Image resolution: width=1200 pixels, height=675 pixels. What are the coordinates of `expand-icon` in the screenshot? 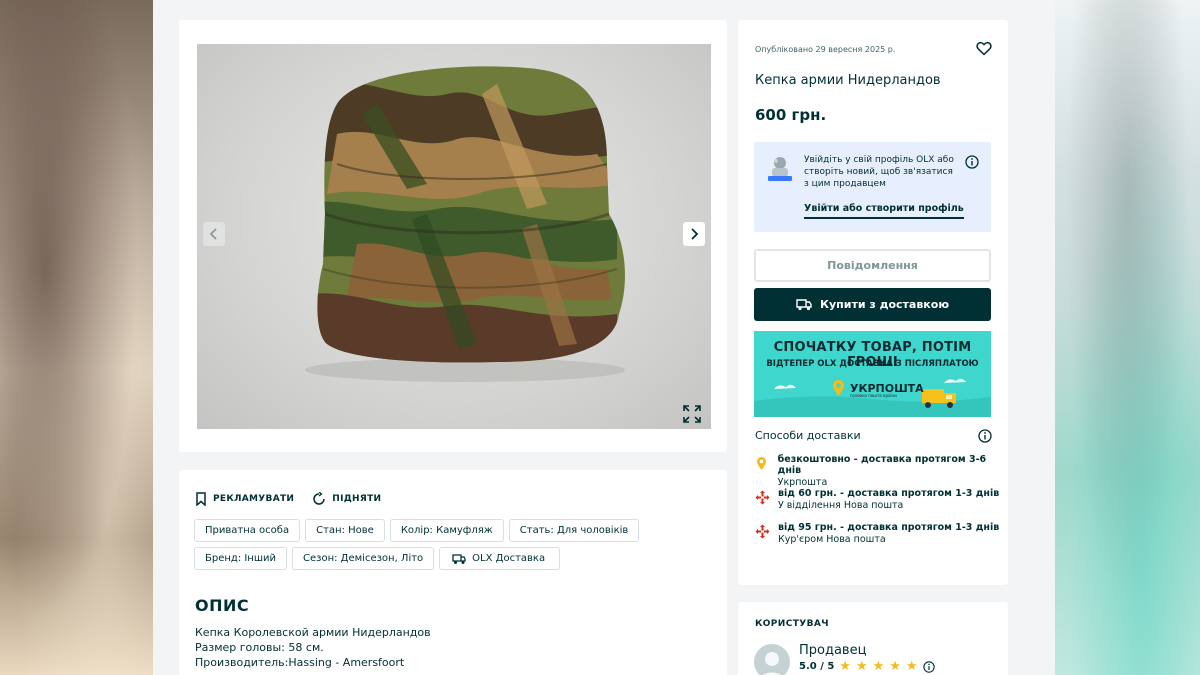 It's located at (692, 414).